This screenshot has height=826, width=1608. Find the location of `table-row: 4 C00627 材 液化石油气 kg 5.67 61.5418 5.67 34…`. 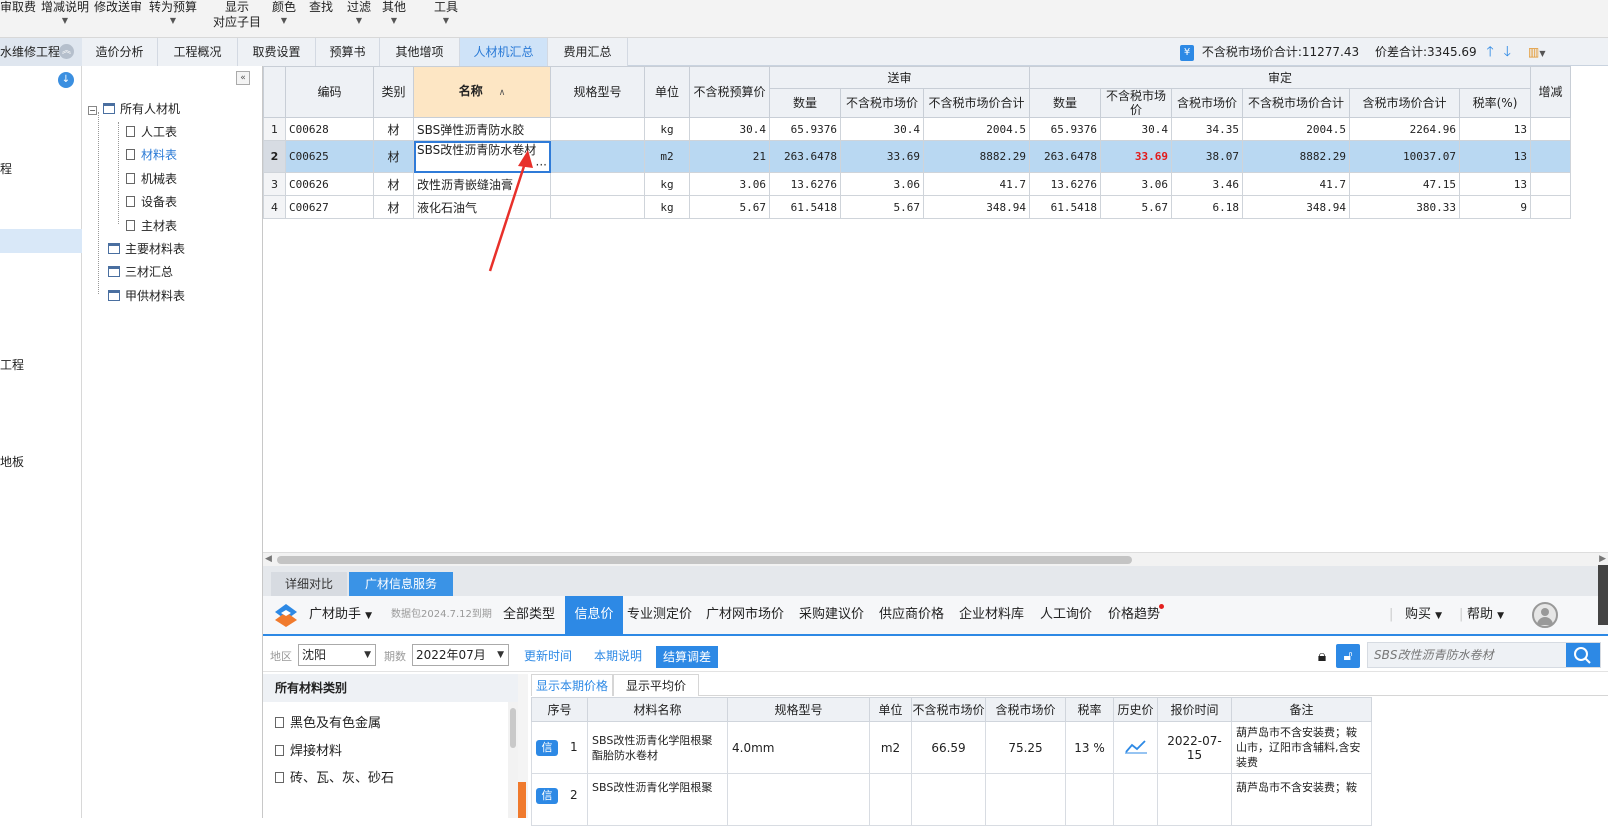

table-row: 4 C00627 材 液化石油气 kg 5.67 61.5418 5.67 34… is located at coordinates (917, 207).